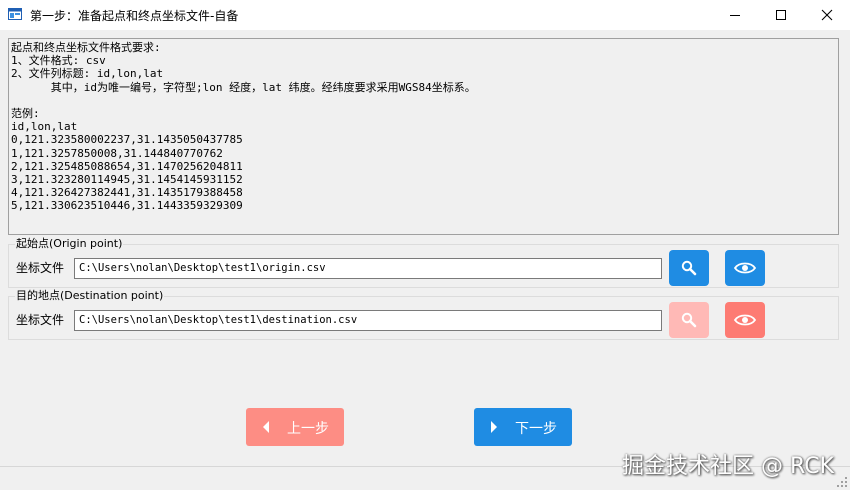  Describe the element at coordinates (127, 179) in the screenshot. I see `info-line: 3,121.323280114945,31.1454145931152` at that location.